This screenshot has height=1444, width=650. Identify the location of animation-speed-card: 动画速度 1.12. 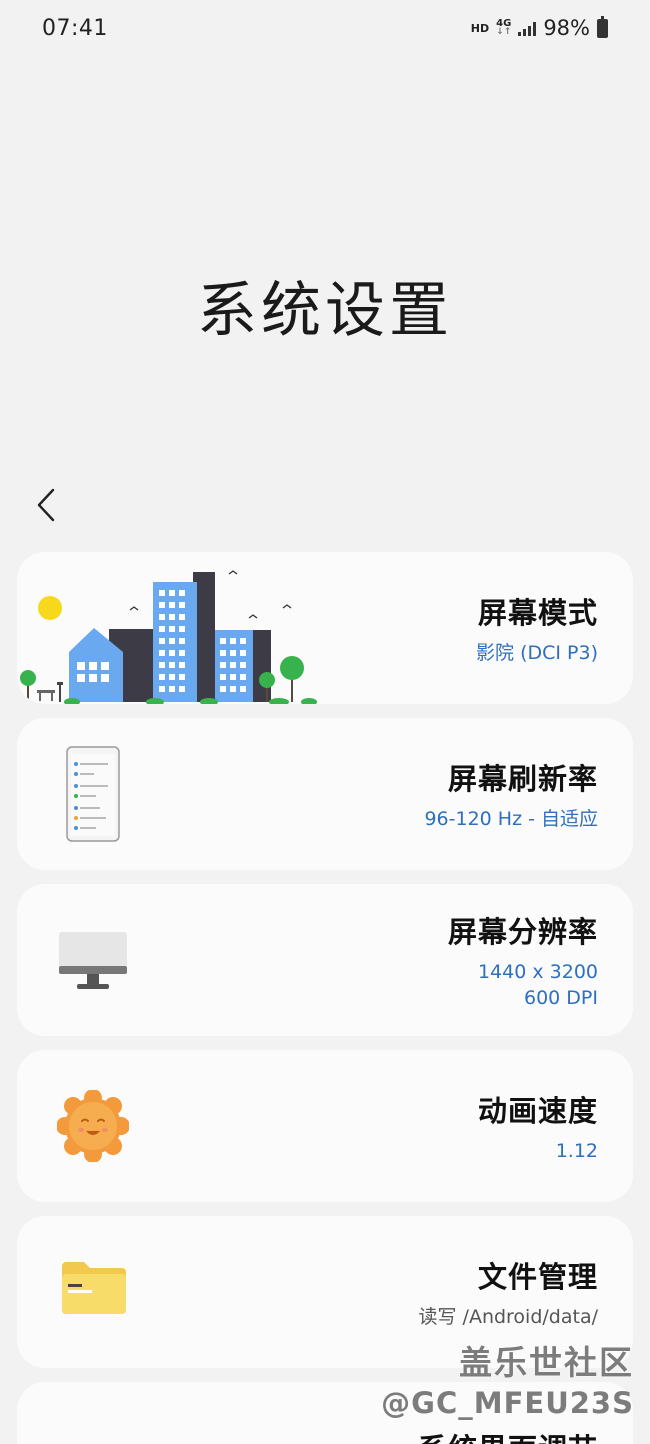
(325, 1126).